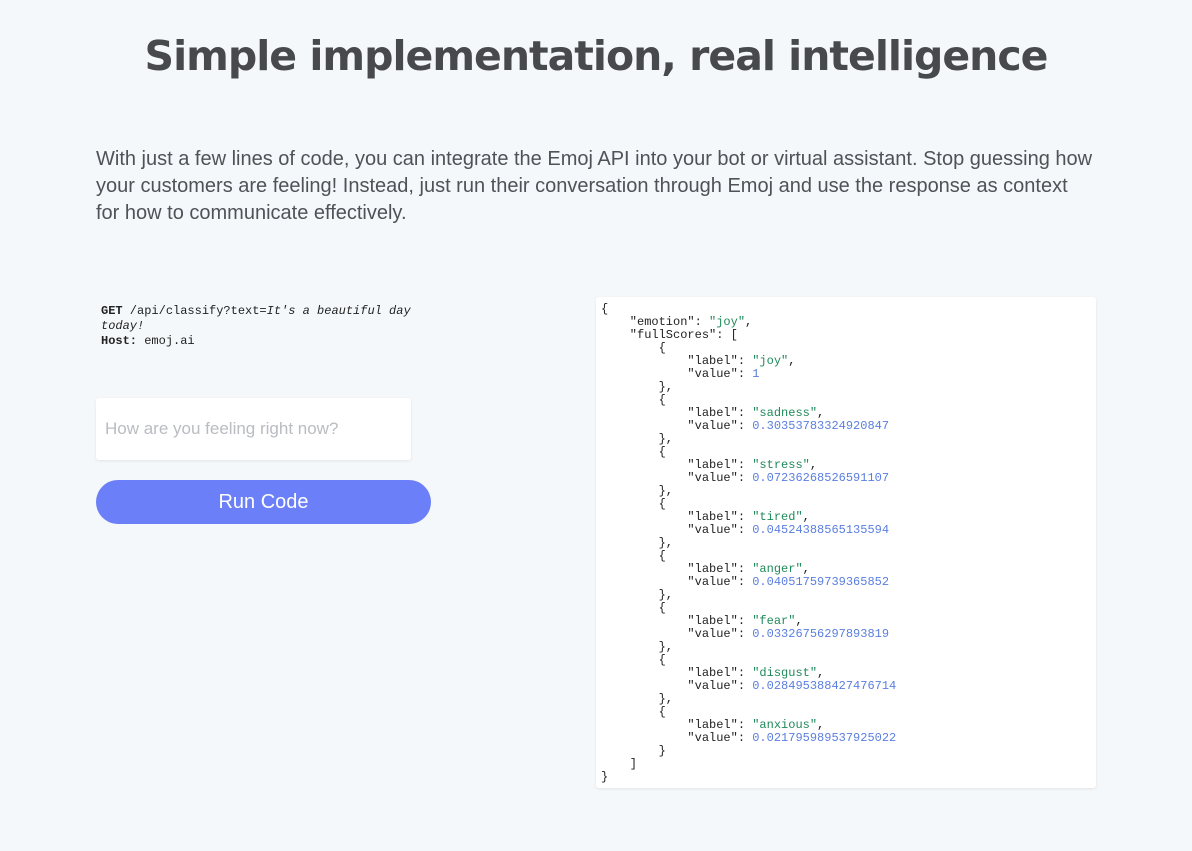  Describe the element at coordinates (824, 738) in the screenshot. I see `score-number-value: 0.021795989537925022` at that location.